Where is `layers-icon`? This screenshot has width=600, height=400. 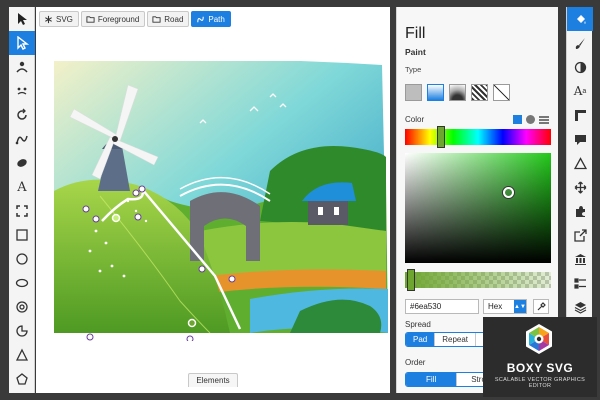
layers-icon is located at coordinates (580, 307).